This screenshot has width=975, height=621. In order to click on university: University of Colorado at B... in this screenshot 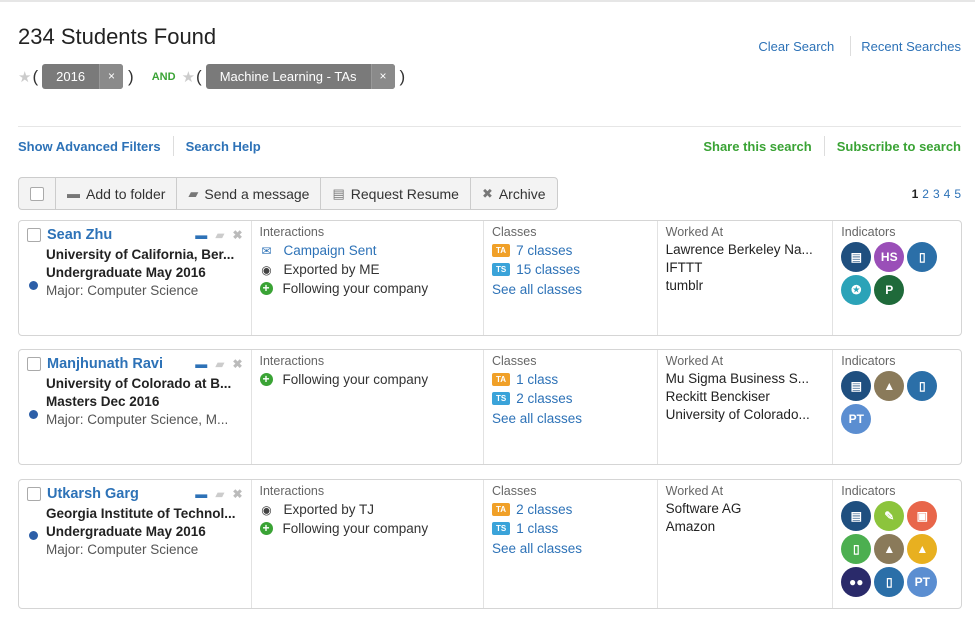, I will do `click(139, 383)`.